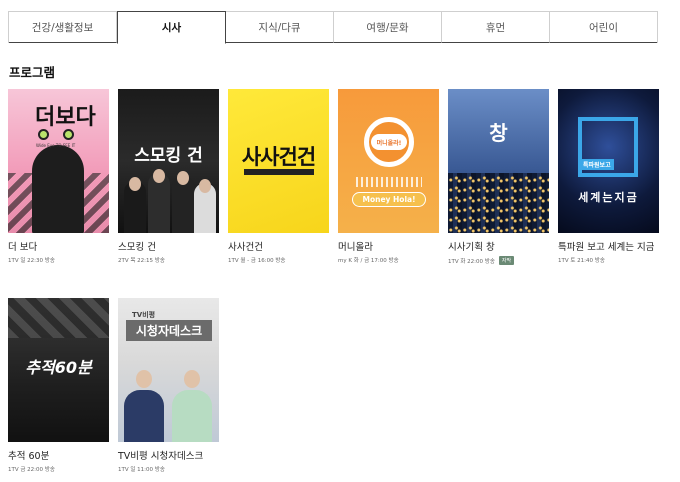  I want to click on program-schedule: 1TV 일 22:30 방송, so click(31, 261).